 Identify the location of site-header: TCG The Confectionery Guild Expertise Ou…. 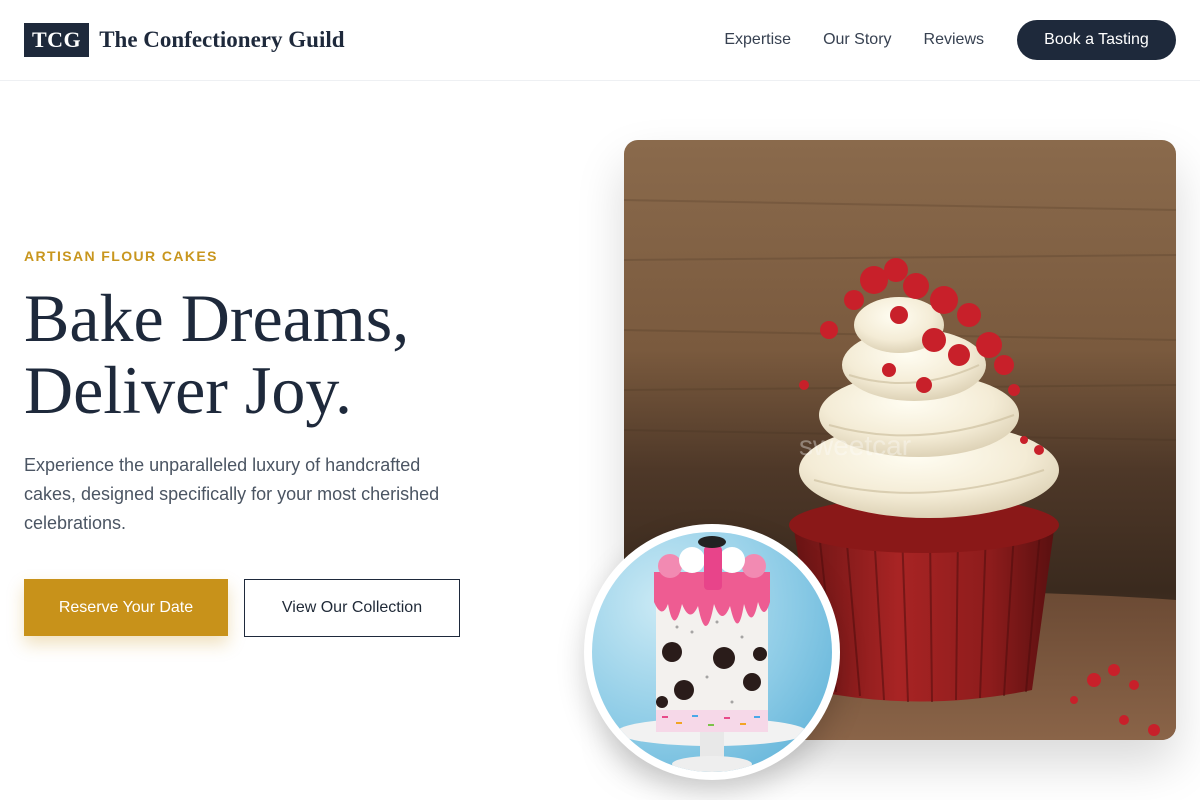
(600, 40).